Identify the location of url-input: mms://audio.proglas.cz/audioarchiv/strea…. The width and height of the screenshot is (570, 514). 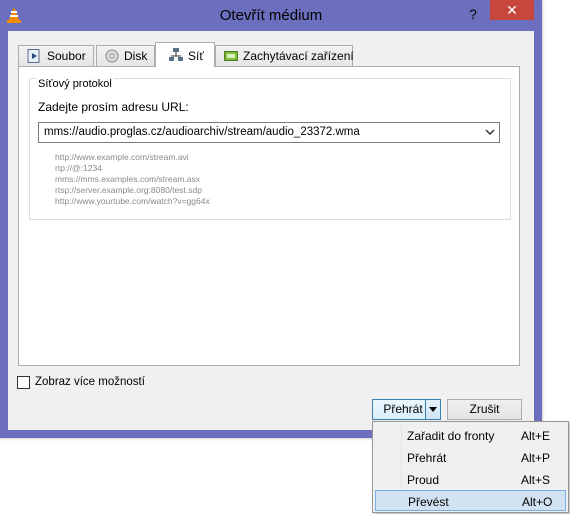
(269, 132).